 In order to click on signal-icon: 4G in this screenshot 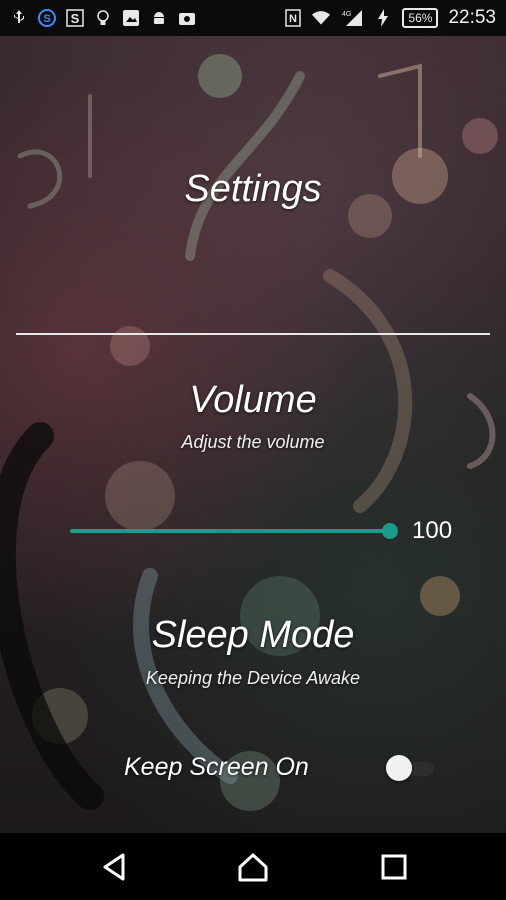, I will do `click(352, 18)`.